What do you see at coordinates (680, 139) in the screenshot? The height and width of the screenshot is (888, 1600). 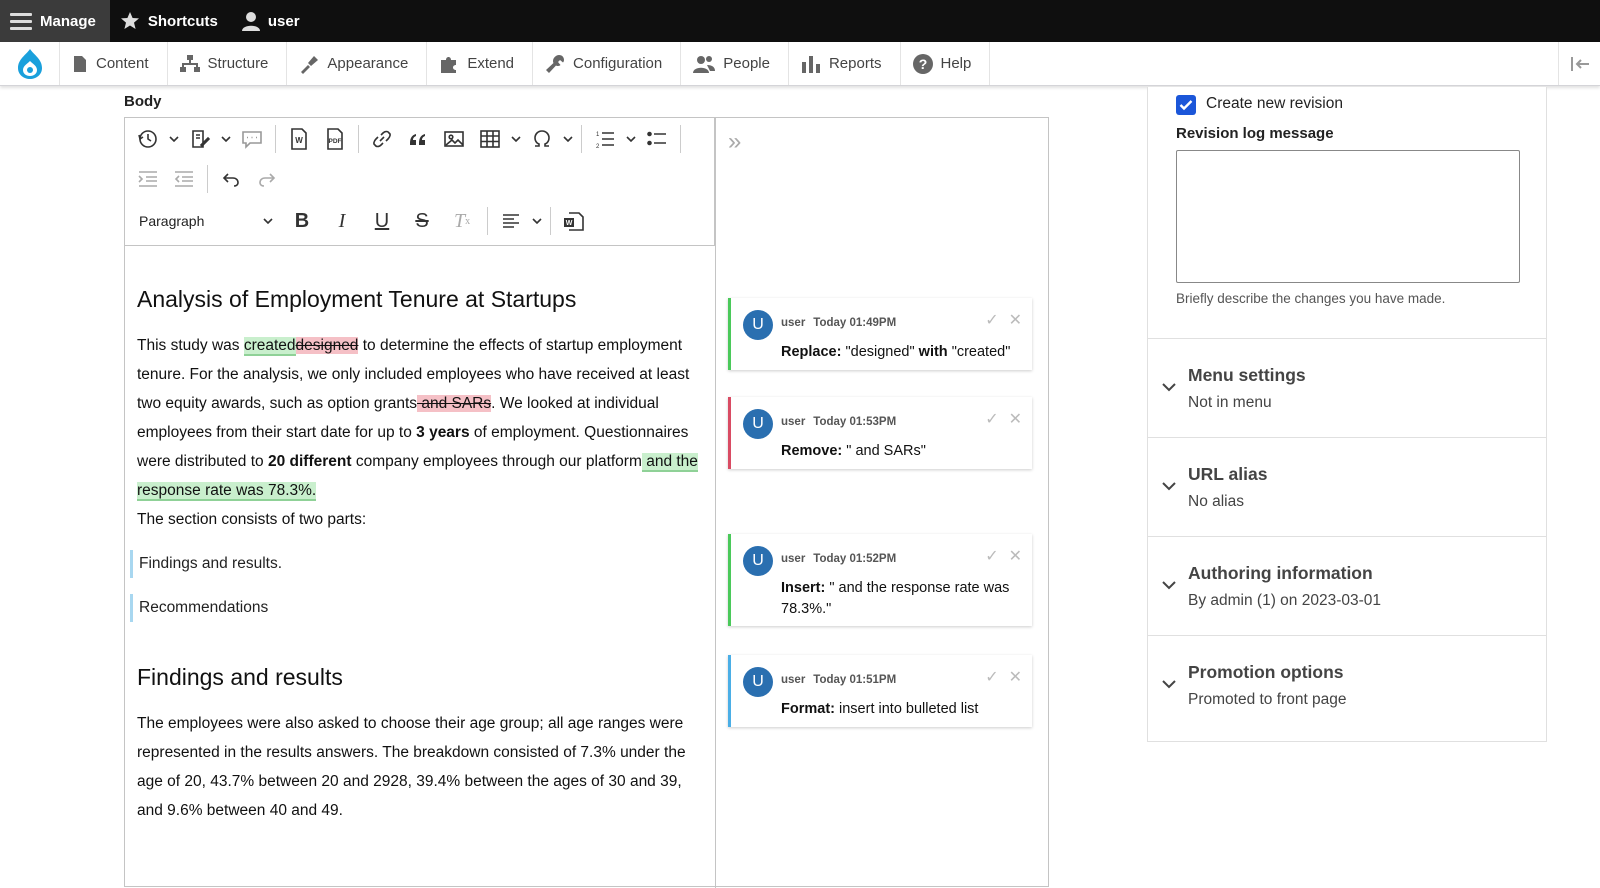 I see `toolbar-separator` at bounding box center [680, 139].